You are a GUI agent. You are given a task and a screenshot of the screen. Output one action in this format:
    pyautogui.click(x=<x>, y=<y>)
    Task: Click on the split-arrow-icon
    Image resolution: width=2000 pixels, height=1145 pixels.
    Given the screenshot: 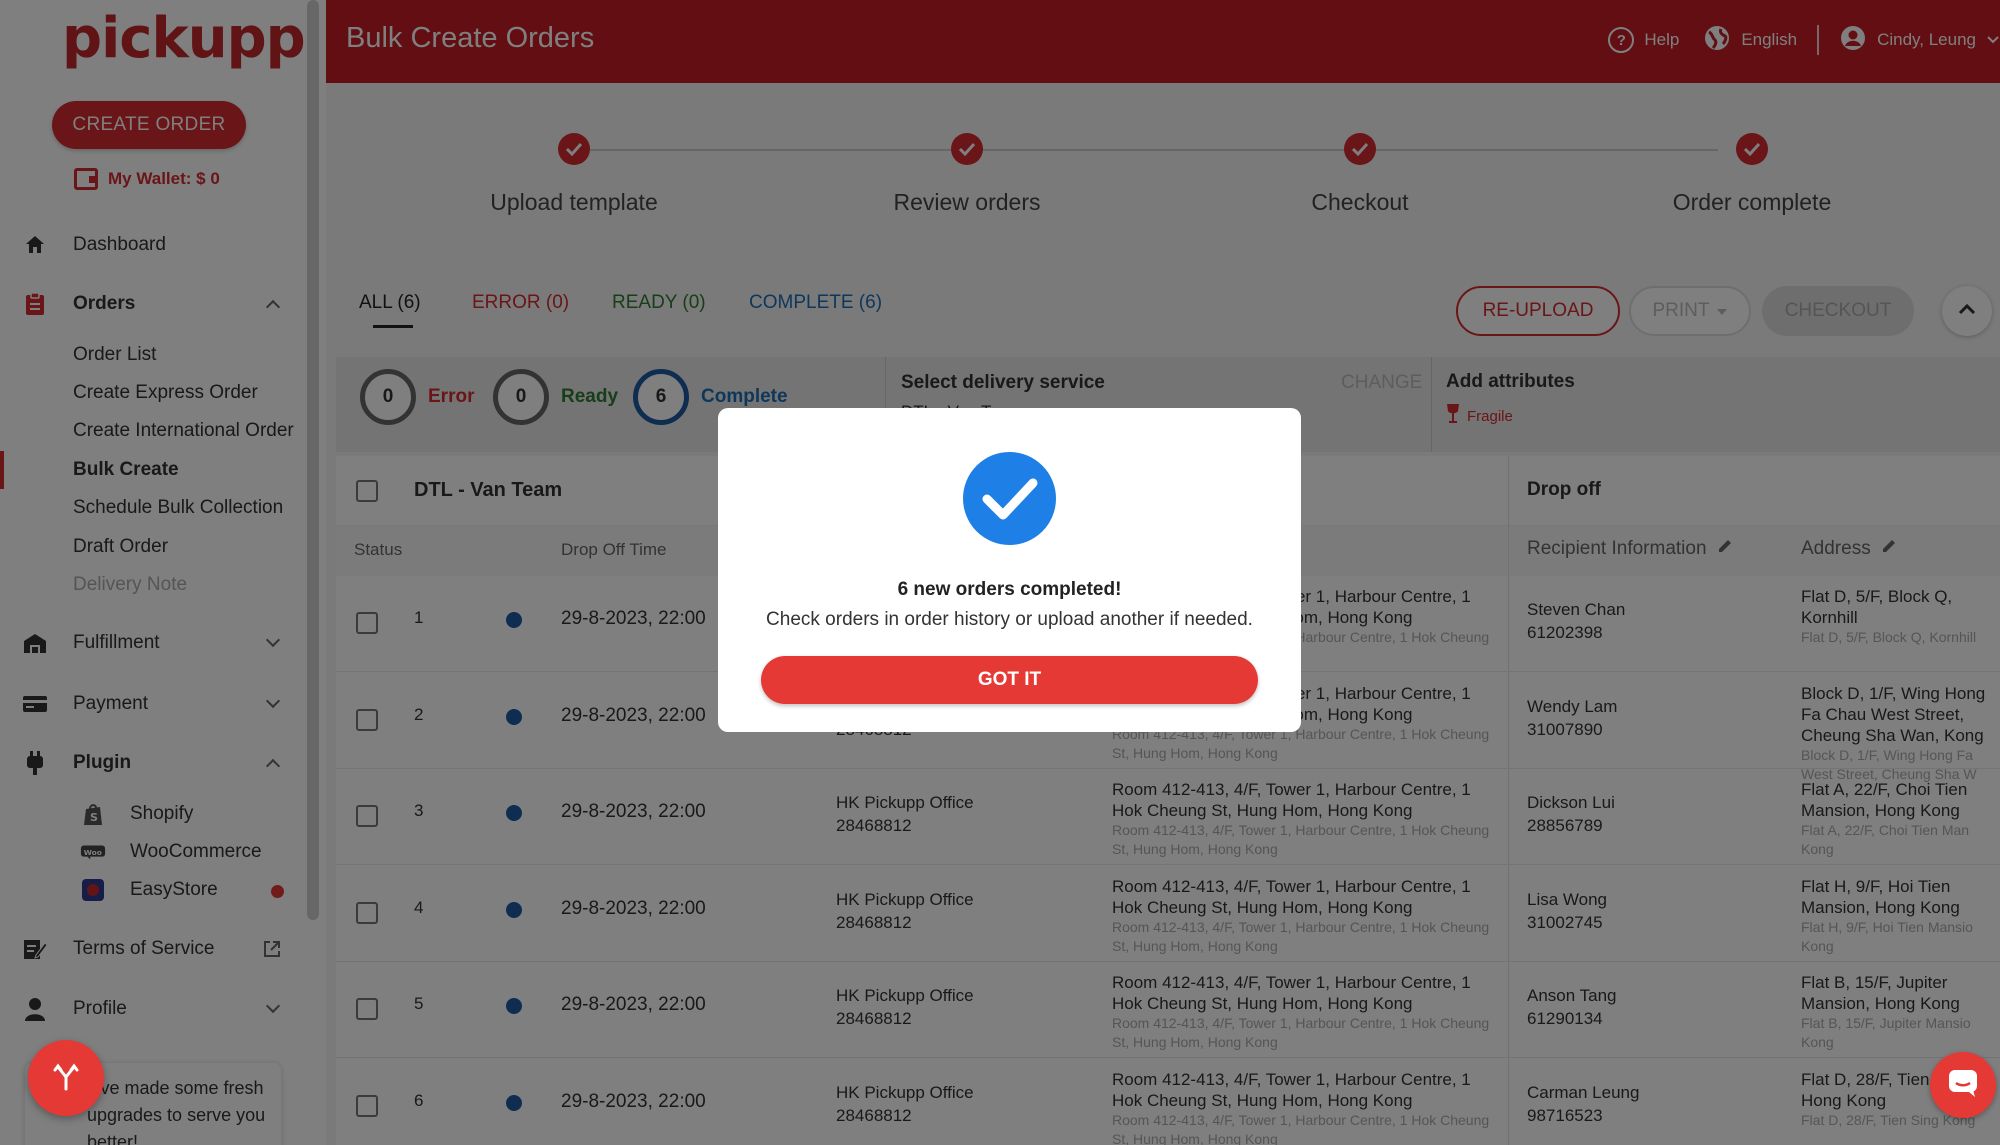 What is the action you would take?
    pyautogui.click(x=66, y=1078)
    